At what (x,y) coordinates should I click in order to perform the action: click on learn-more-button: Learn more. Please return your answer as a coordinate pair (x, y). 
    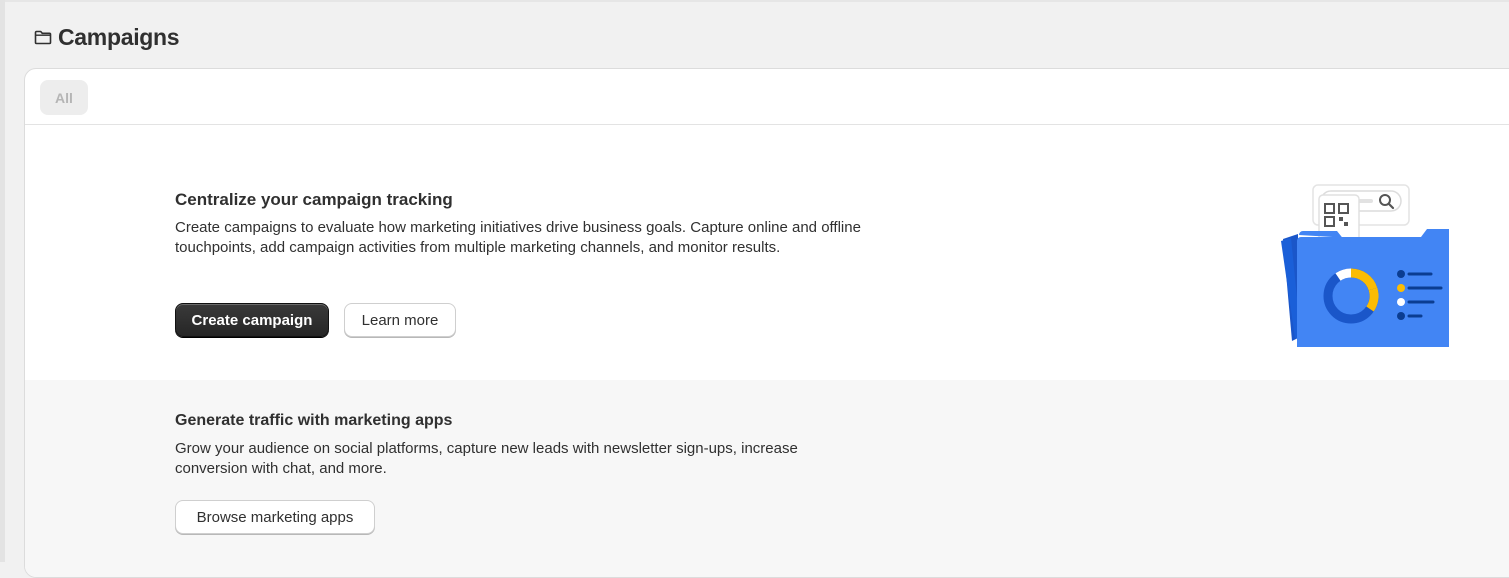
    Looking at the image, I should click on (400, 320).